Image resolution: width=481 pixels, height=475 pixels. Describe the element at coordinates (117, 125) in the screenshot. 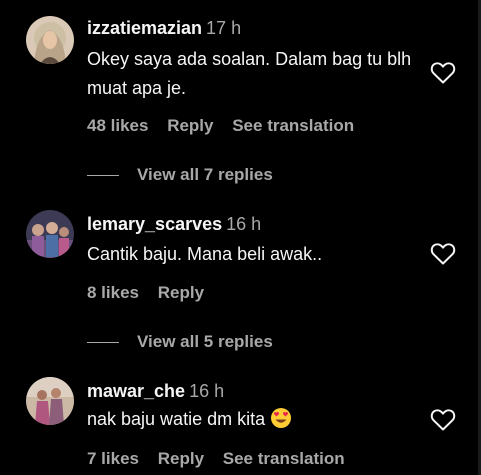

I see `likes-count: 48 likes` at that location.